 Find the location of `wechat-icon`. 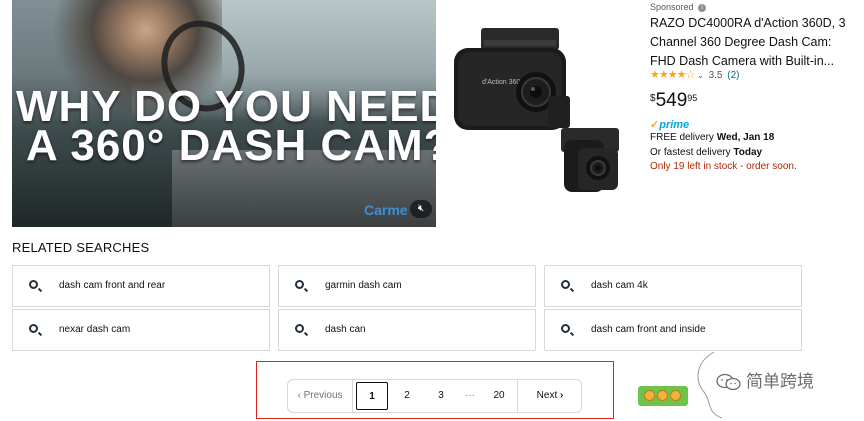

wechat-icon is located at coordinates (729, 382).